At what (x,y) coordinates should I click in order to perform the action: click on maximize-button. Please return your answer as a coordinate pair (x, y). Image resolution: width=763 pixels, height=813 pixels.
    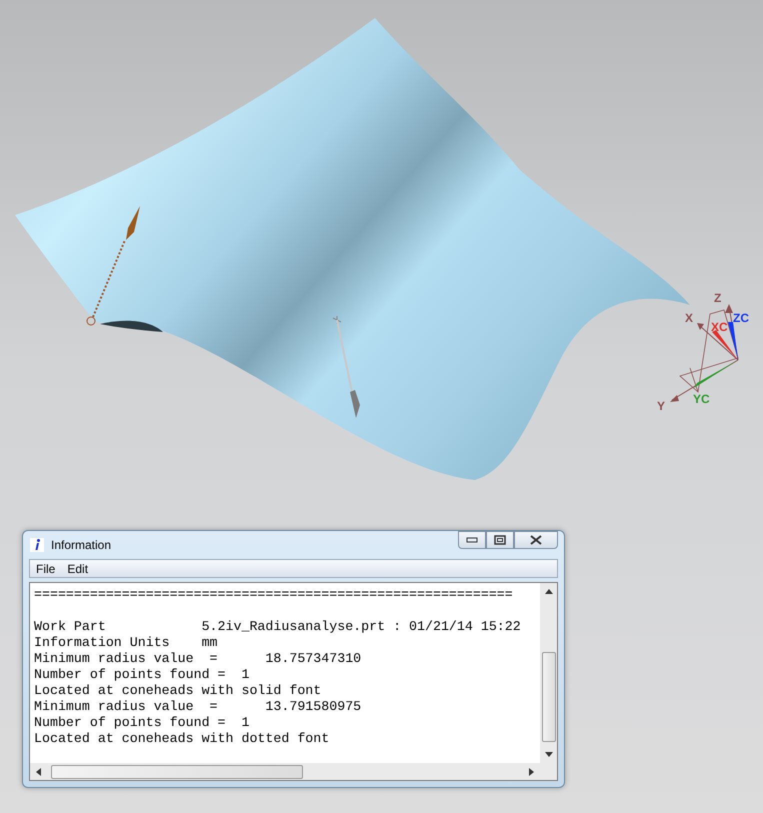
    Looking at the image, I should click on (500, 540).